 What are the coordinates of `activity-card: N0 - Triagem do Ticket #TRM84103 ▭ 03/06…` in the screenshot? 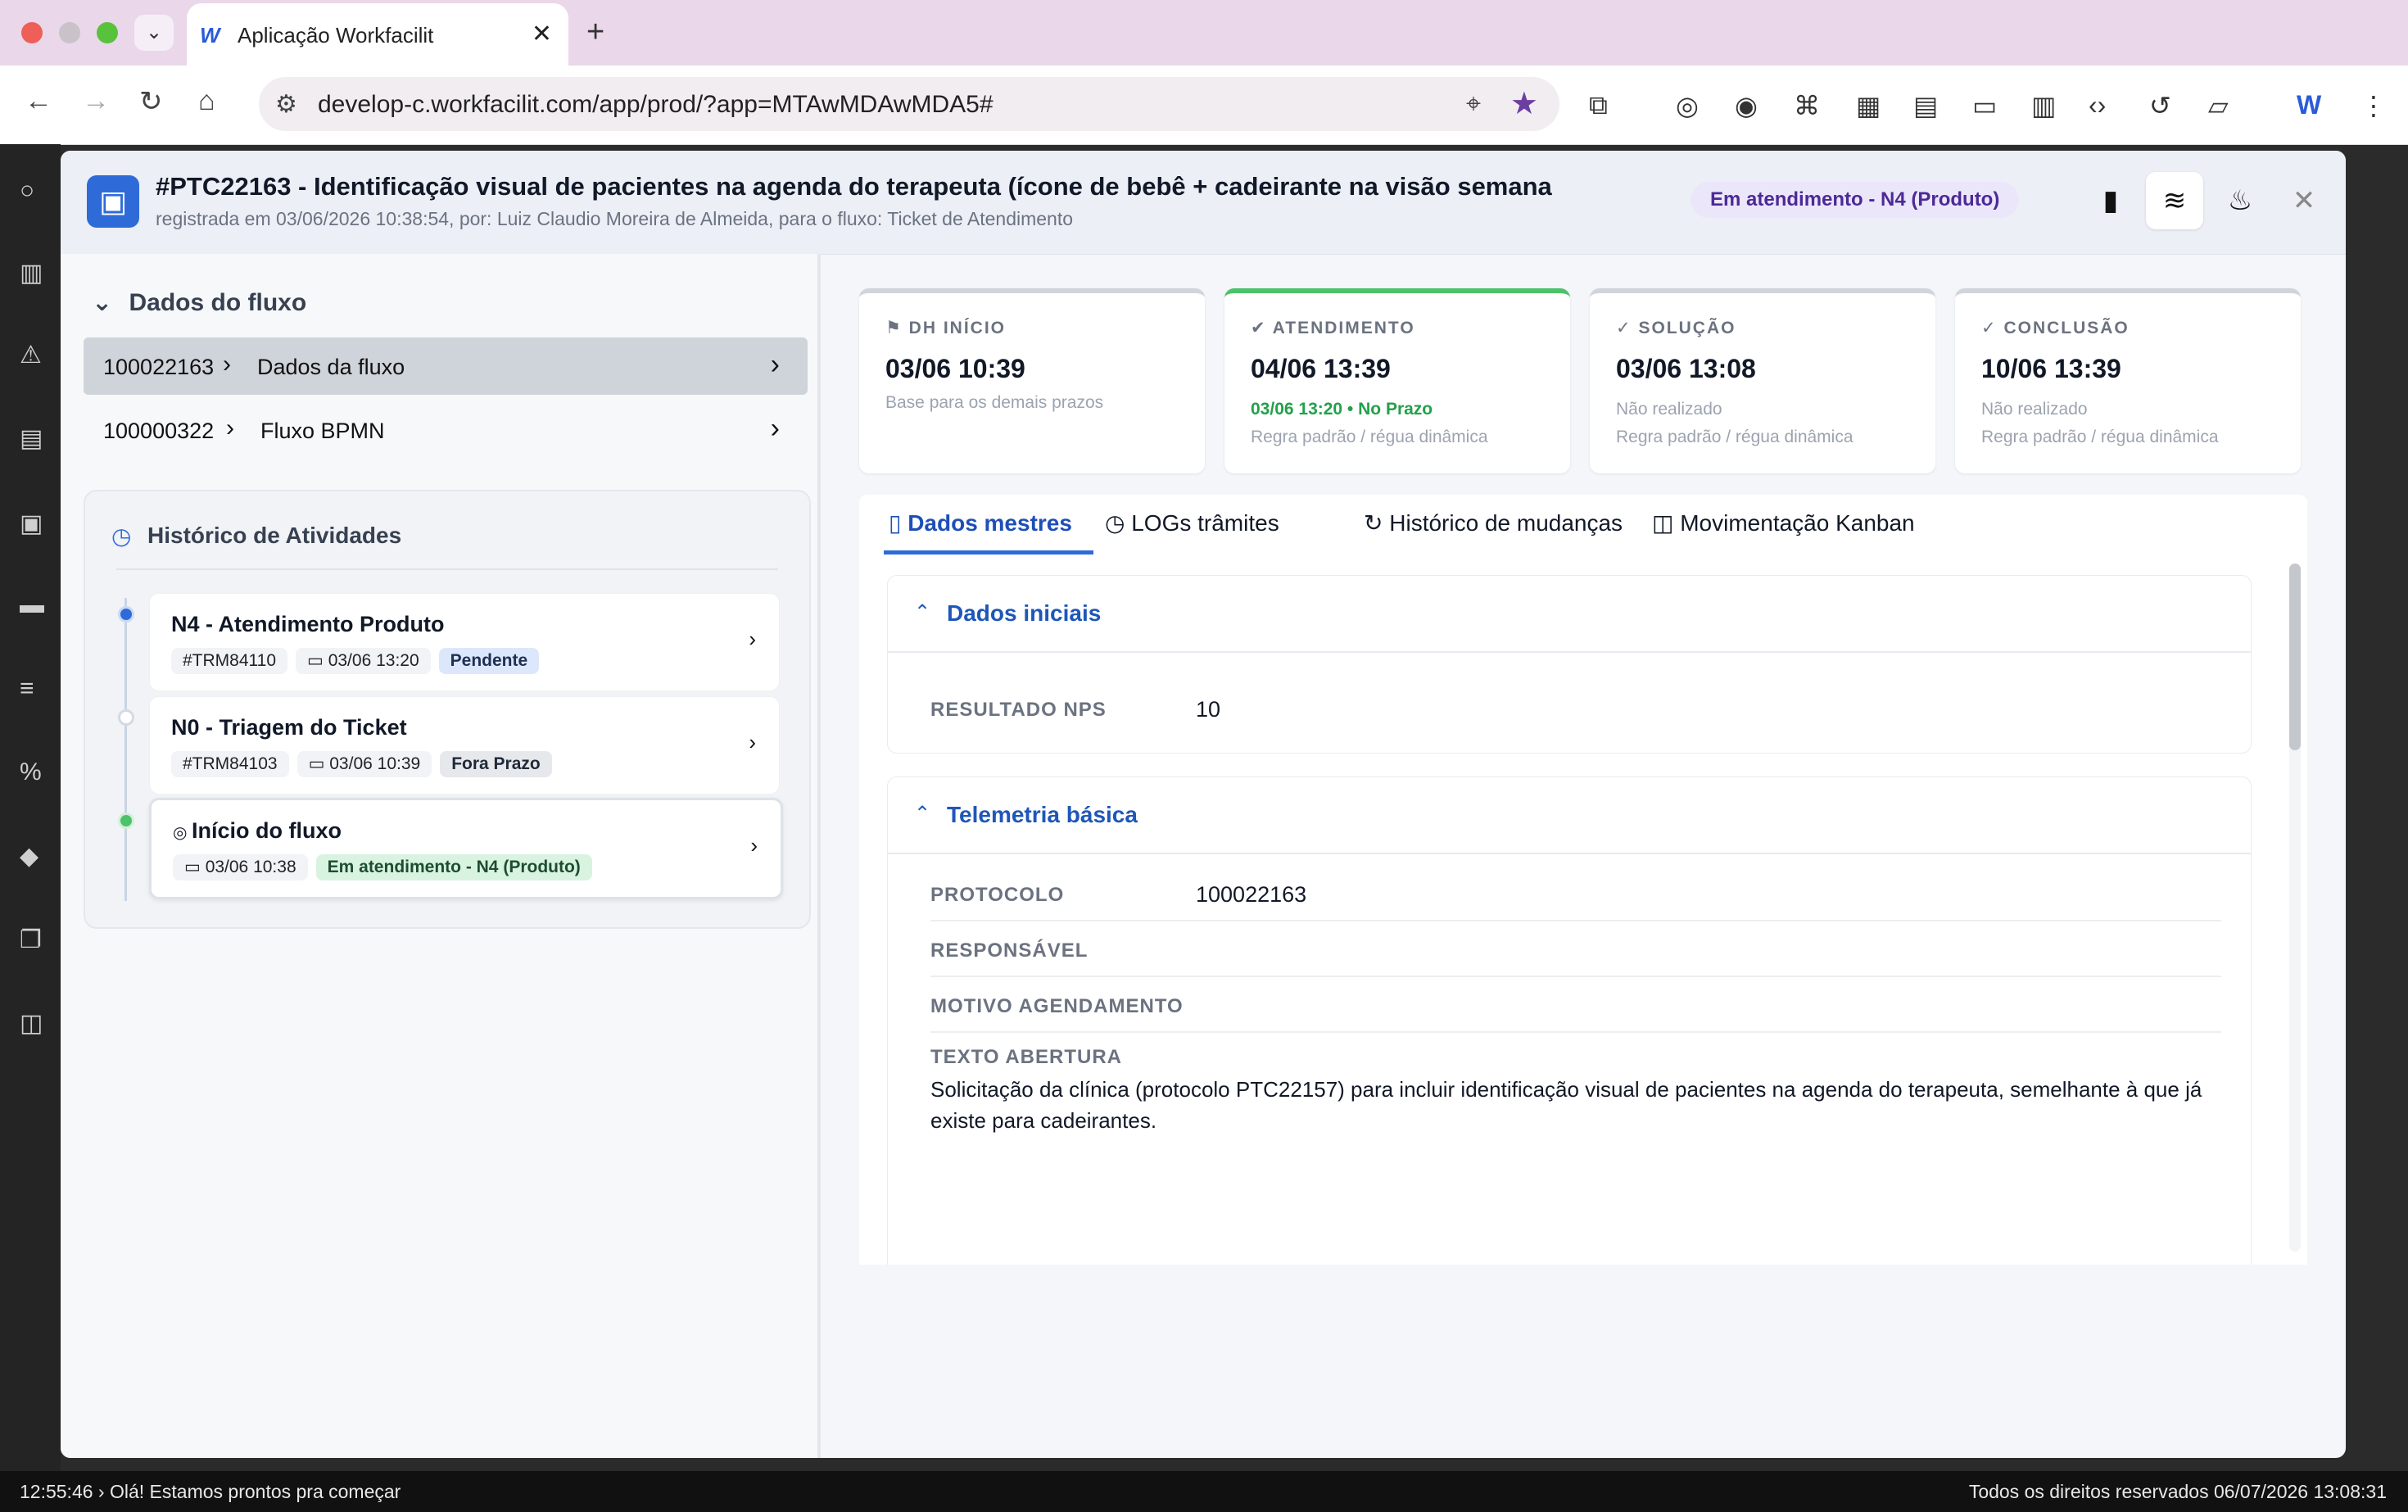 It's located at (464, 745).